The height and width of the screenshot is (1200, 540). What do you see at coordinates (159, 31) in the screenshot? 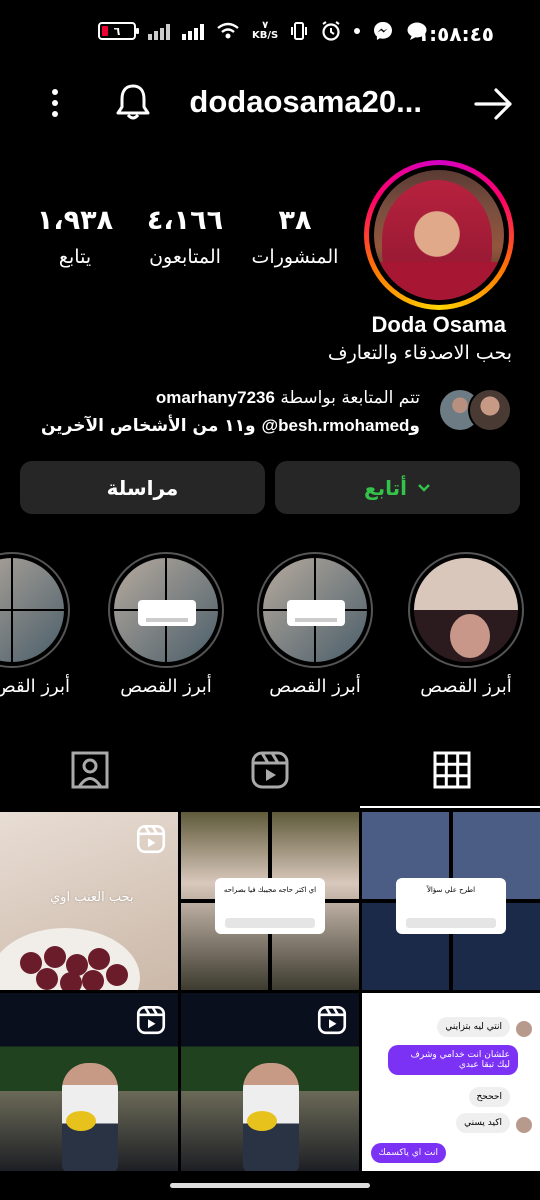
I see `signal-icon` at bounding box center [159, 31].